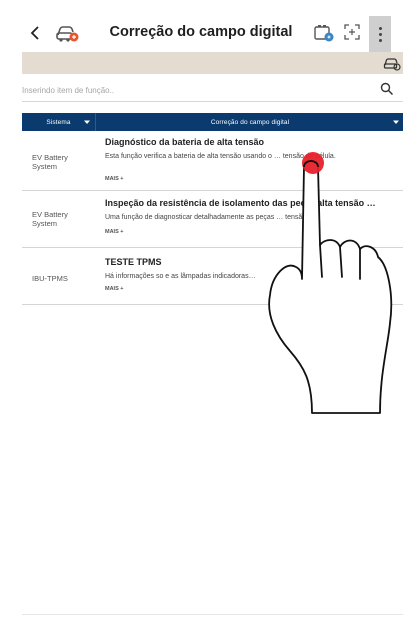 The width and height of the screenshot is (403, 620). I want to click on column-header-label: Sistema, so click(58, 122).